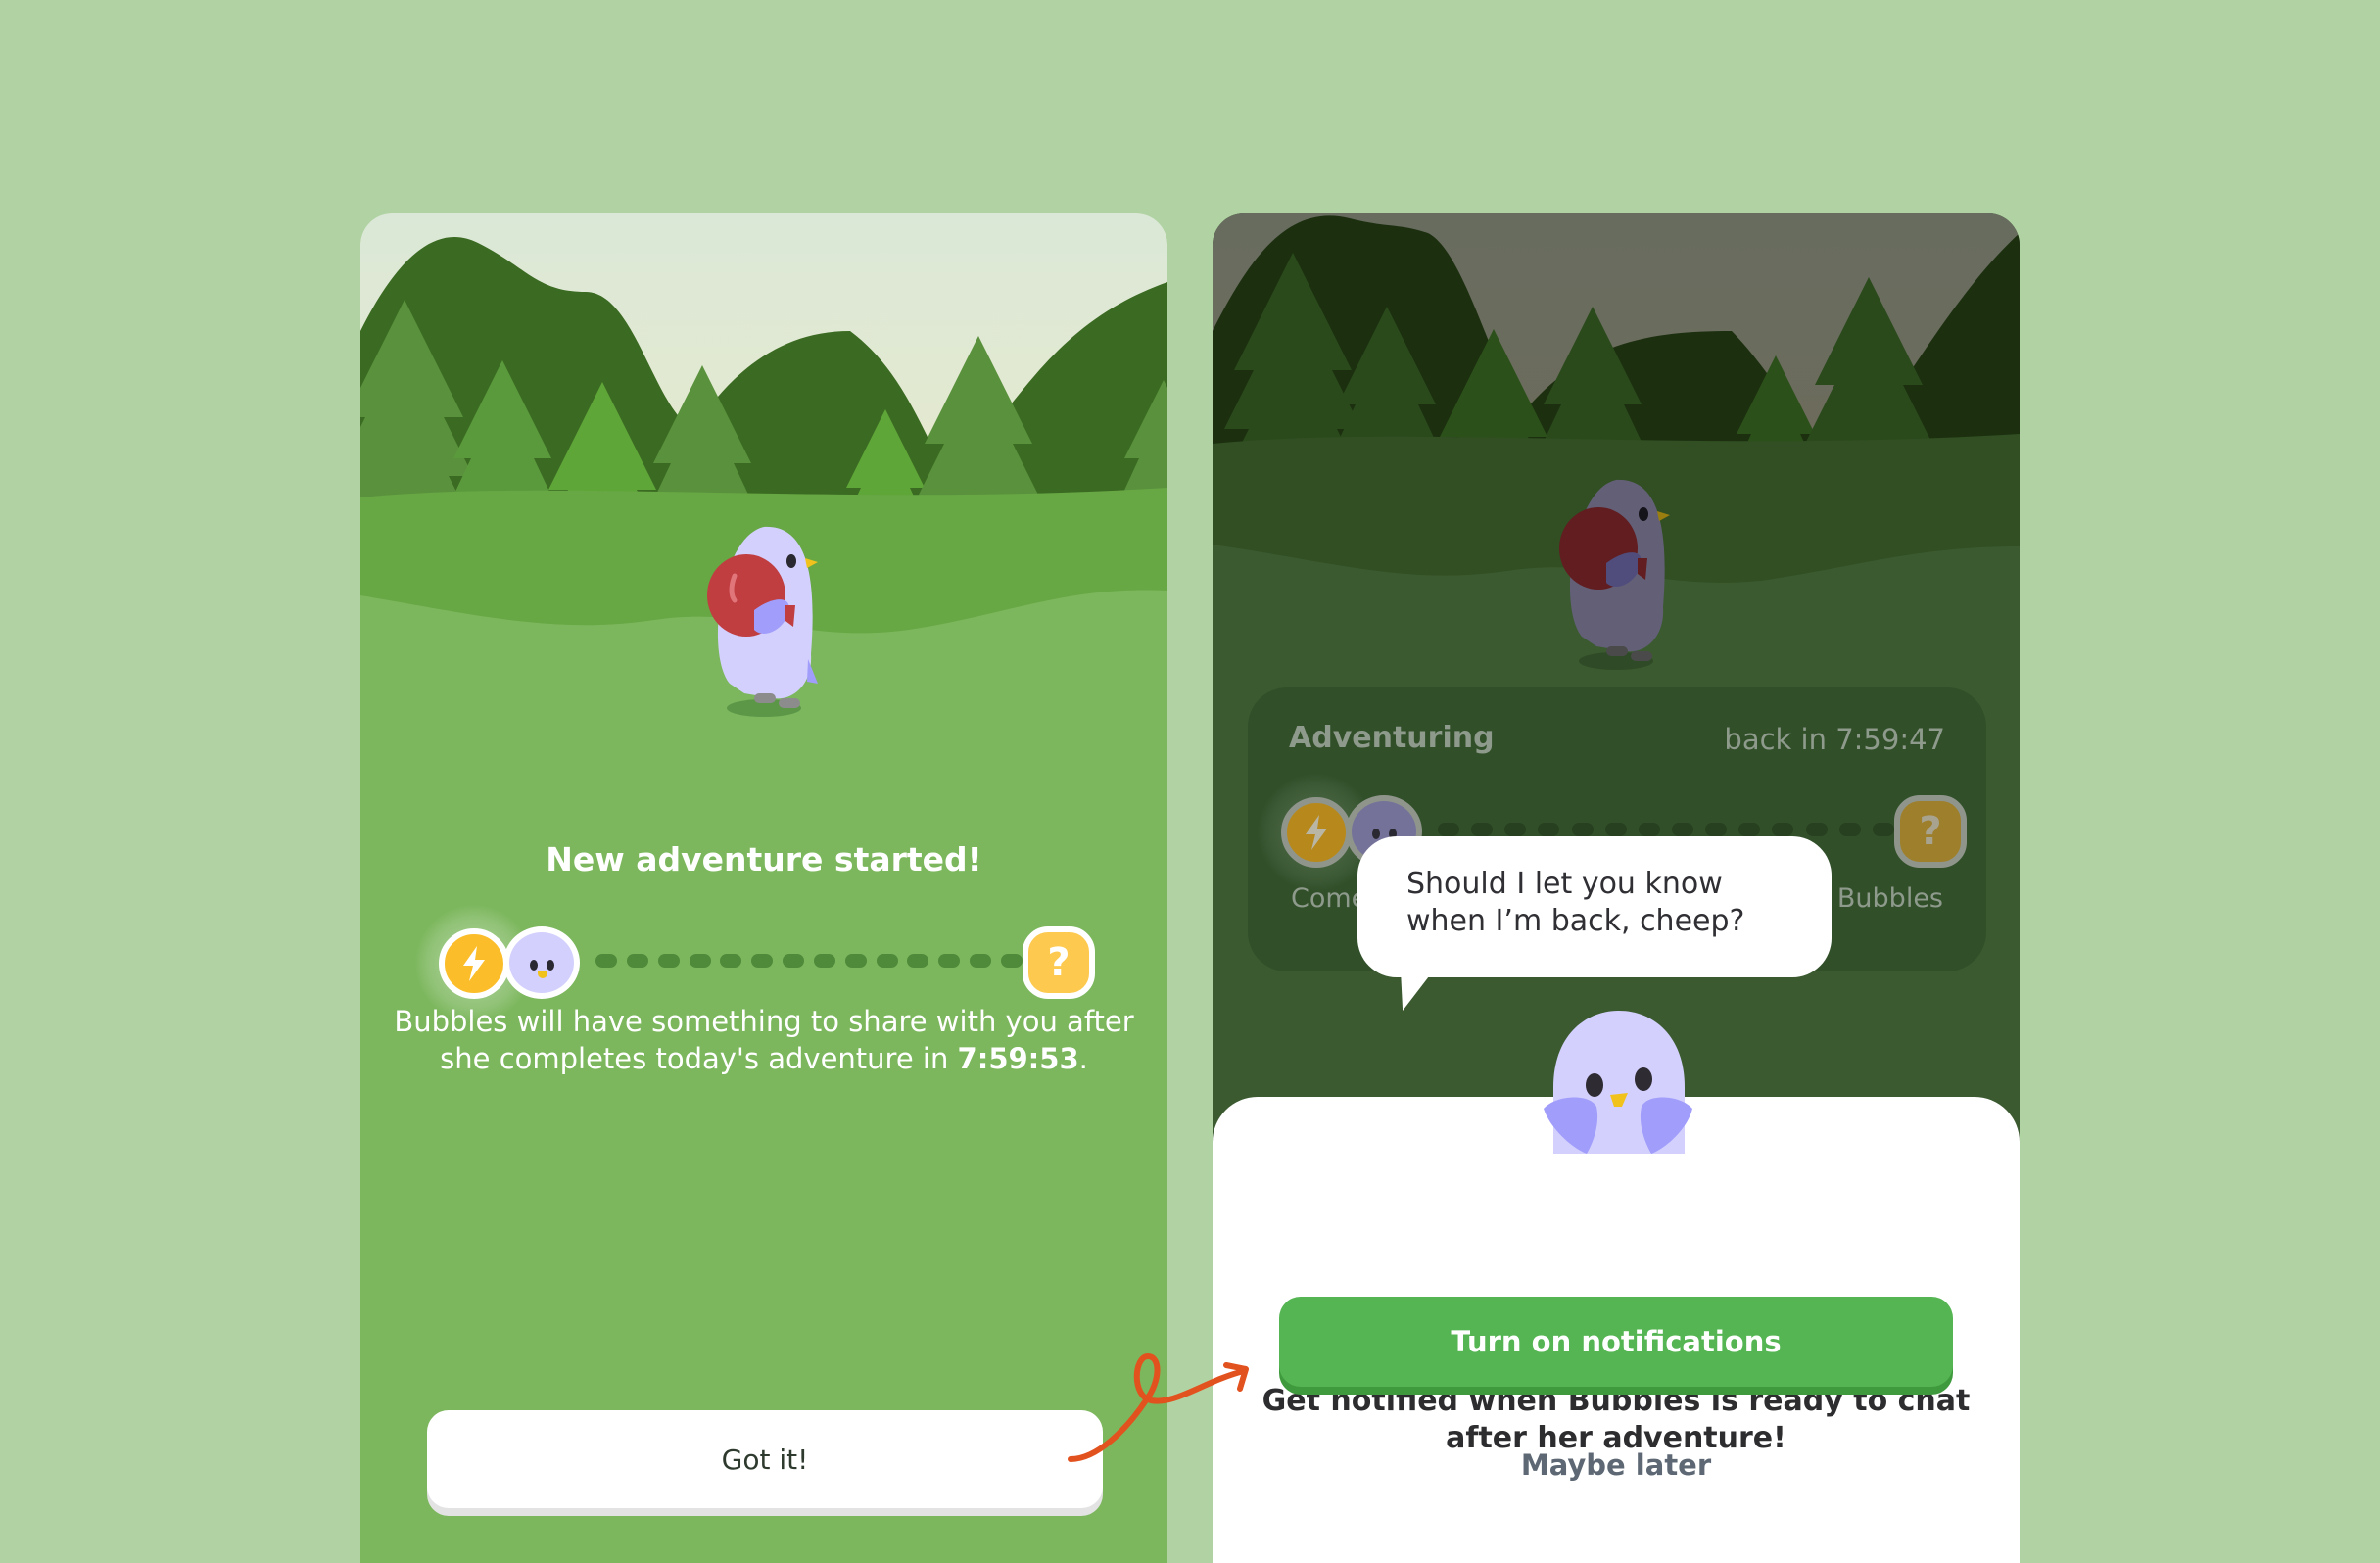 The height and width of the screenshot is (1563, 2380). I want to click on forest-illustration-dimmed, so click(1616, 487).